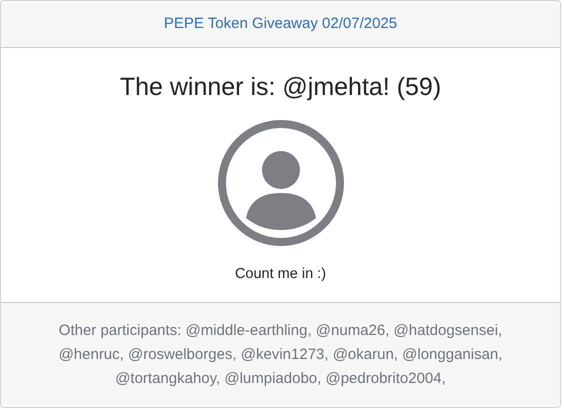 This screenshot has height=410, width=564. Describe the element at coordinates (280, 274) in the screenshot. I see `winner-comment: Count me in :)` at that location.